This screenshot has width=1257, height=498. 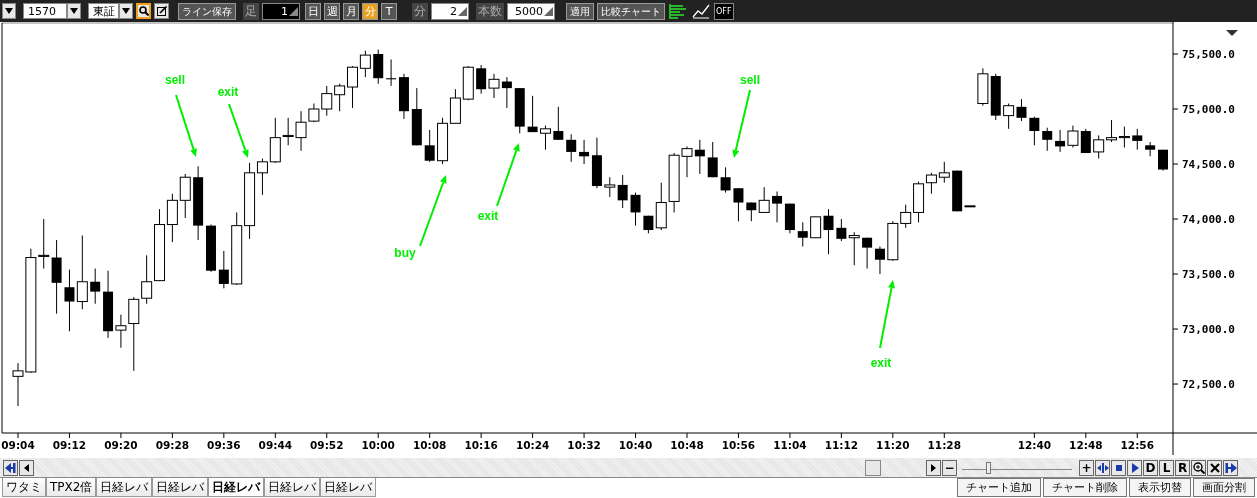 What do you see at coordinates (580, 11) in the screenshot?
I see `apply-button: 適用` at bounding box center [580, 11].